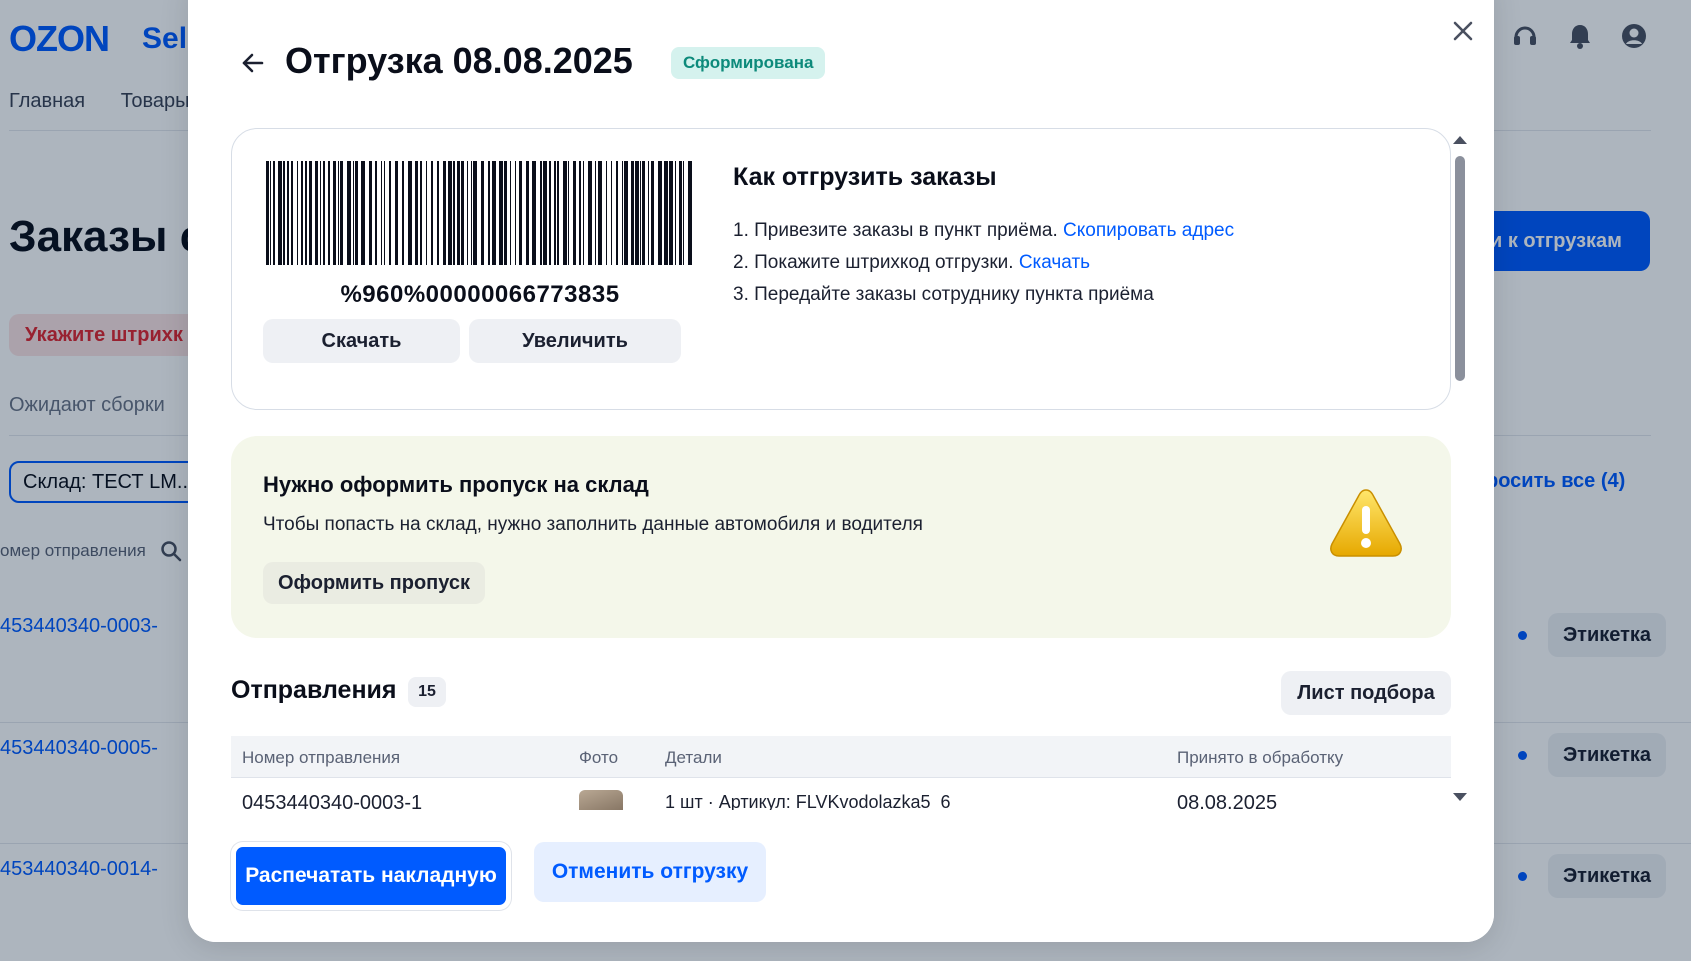 The height and width of the screenshot is (961, 1691). I want to click on scroll-up-arrow-icon, so click(1460, 140).